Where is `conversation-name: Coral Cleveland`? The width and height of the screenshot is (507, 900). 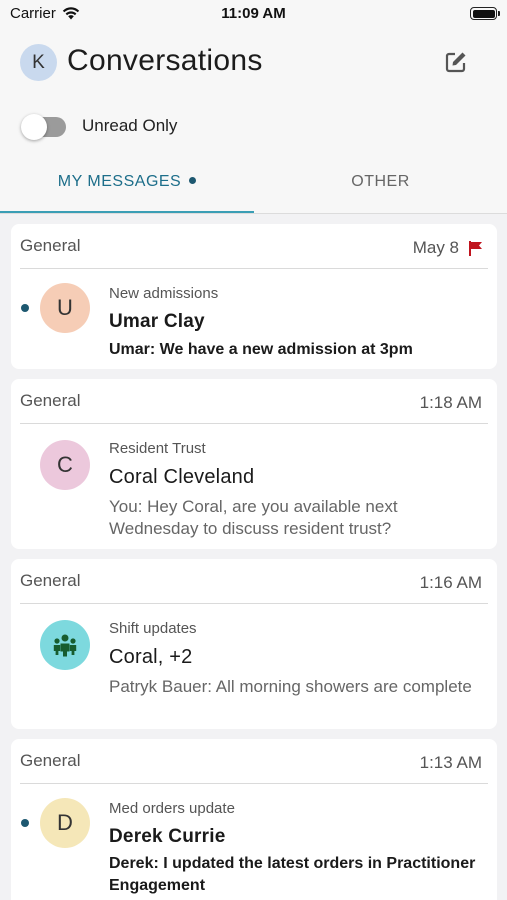 conversation-name: Coral Cleveland is located at coordinates (182, 477).